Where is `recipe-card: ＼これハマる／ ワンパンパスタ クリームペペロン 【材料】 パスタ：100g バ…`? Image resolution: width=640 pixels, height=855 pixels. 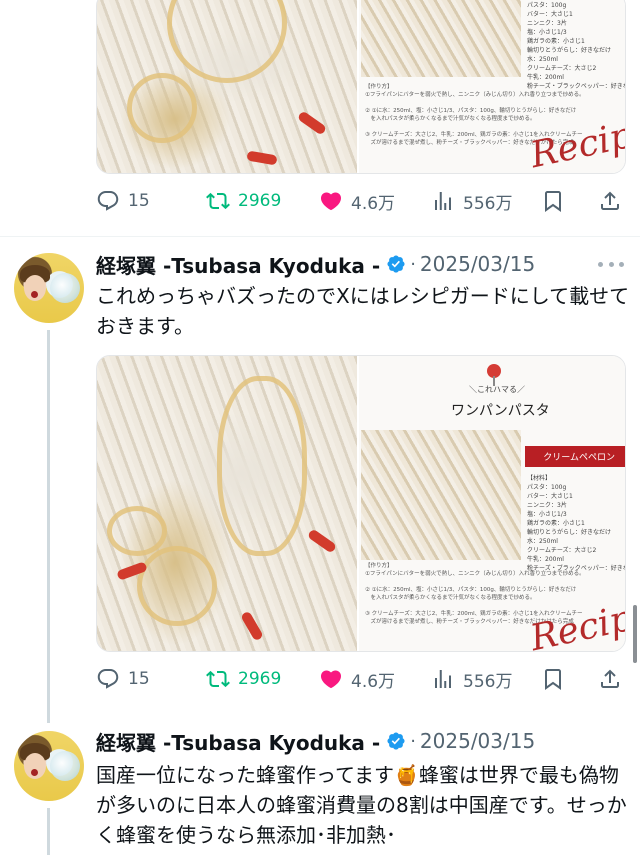
recipe-card: ＼これハマる／ ワンパンパスタ クリームペペロン 【材料】 パスタ：100g バ… is located at coordinates (492, 503).